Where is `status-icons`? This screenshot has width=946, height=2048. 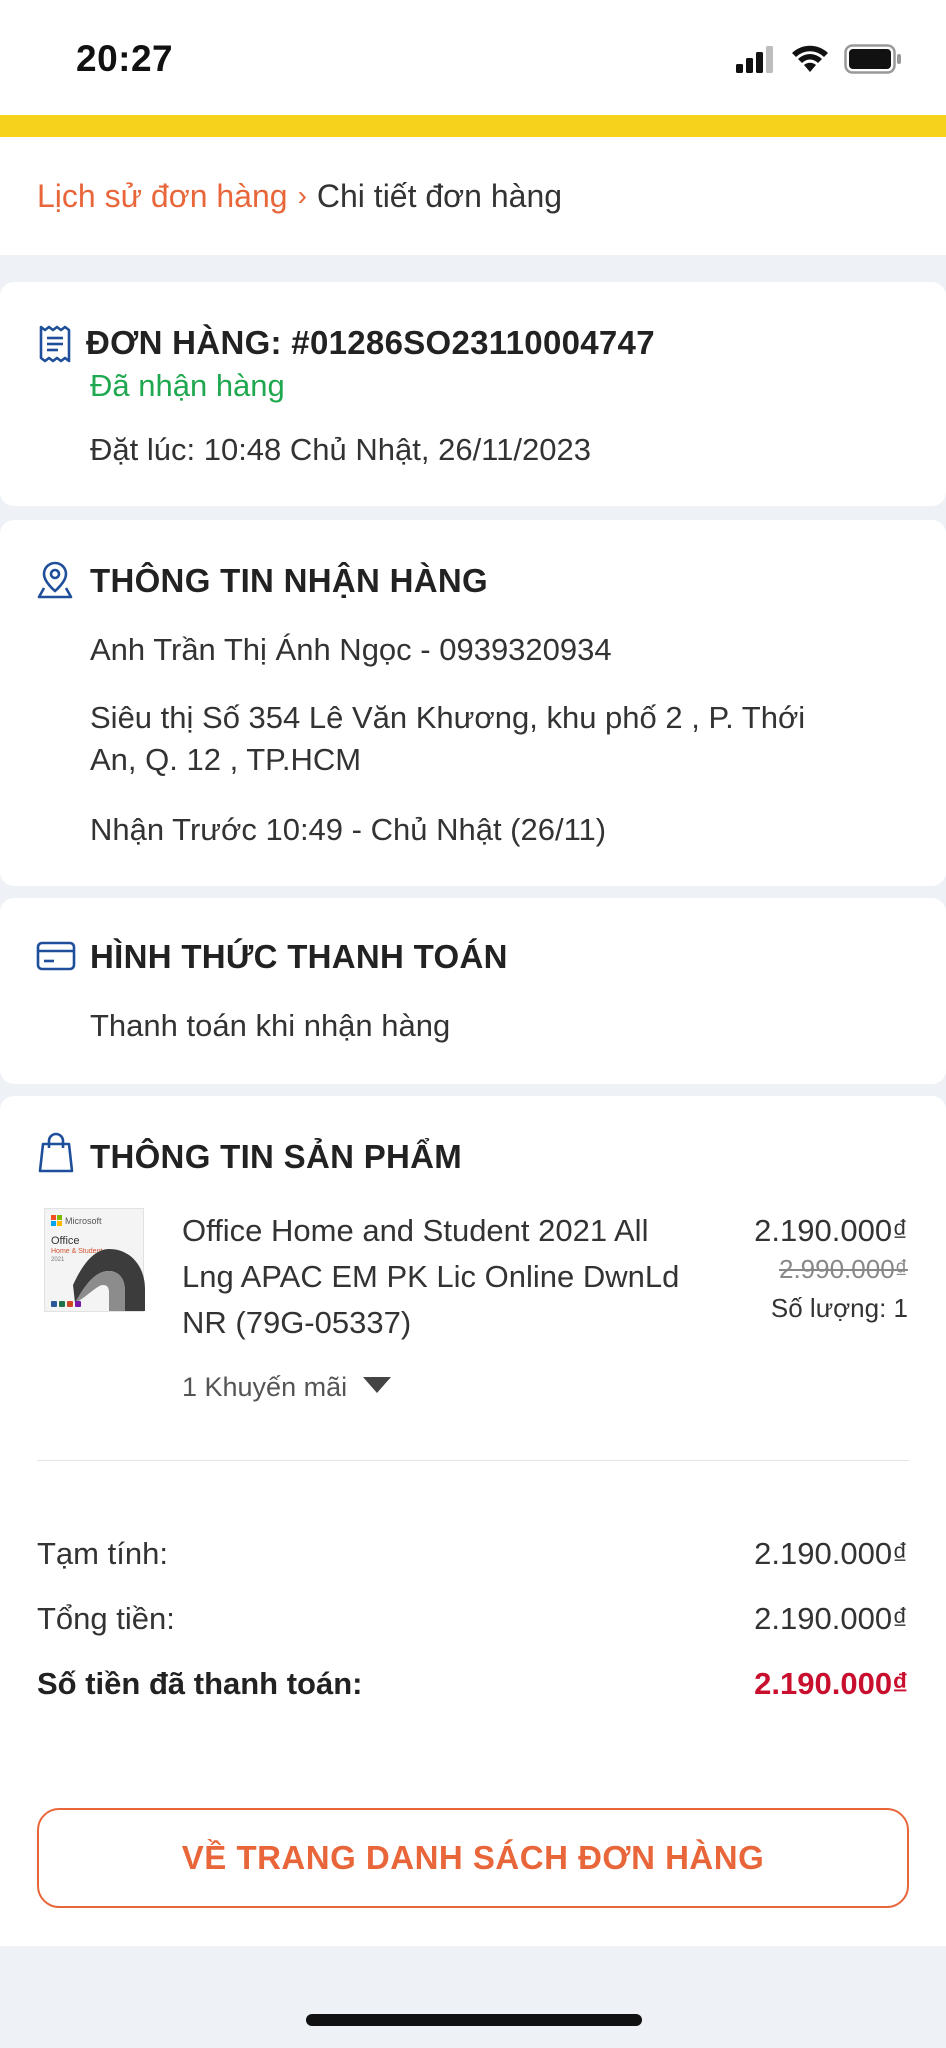 status-icons is located at coordinates (819, 61).